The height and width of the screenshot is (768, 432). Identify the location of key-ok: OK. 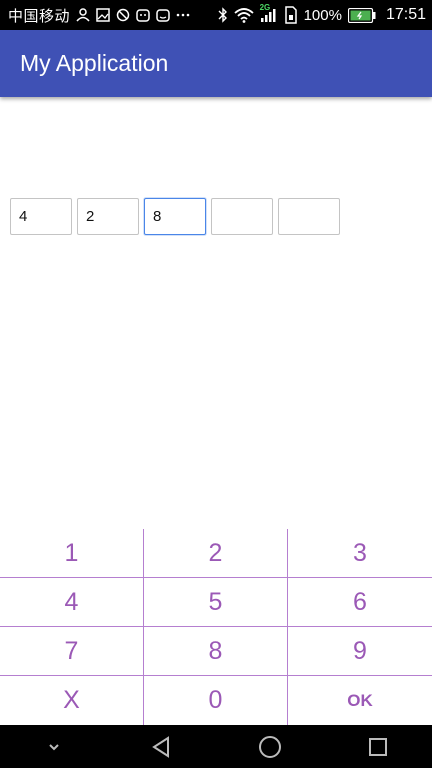
(360, 700).